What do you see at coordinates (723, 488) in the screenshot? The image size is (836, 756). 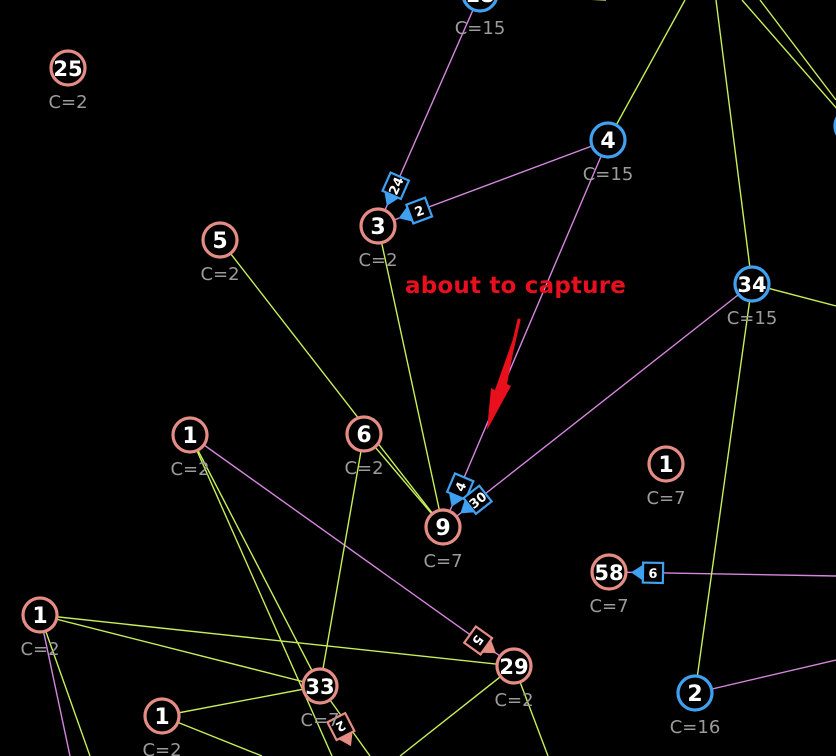 I see `link-n34-n2` at bounding box center [723, 488].